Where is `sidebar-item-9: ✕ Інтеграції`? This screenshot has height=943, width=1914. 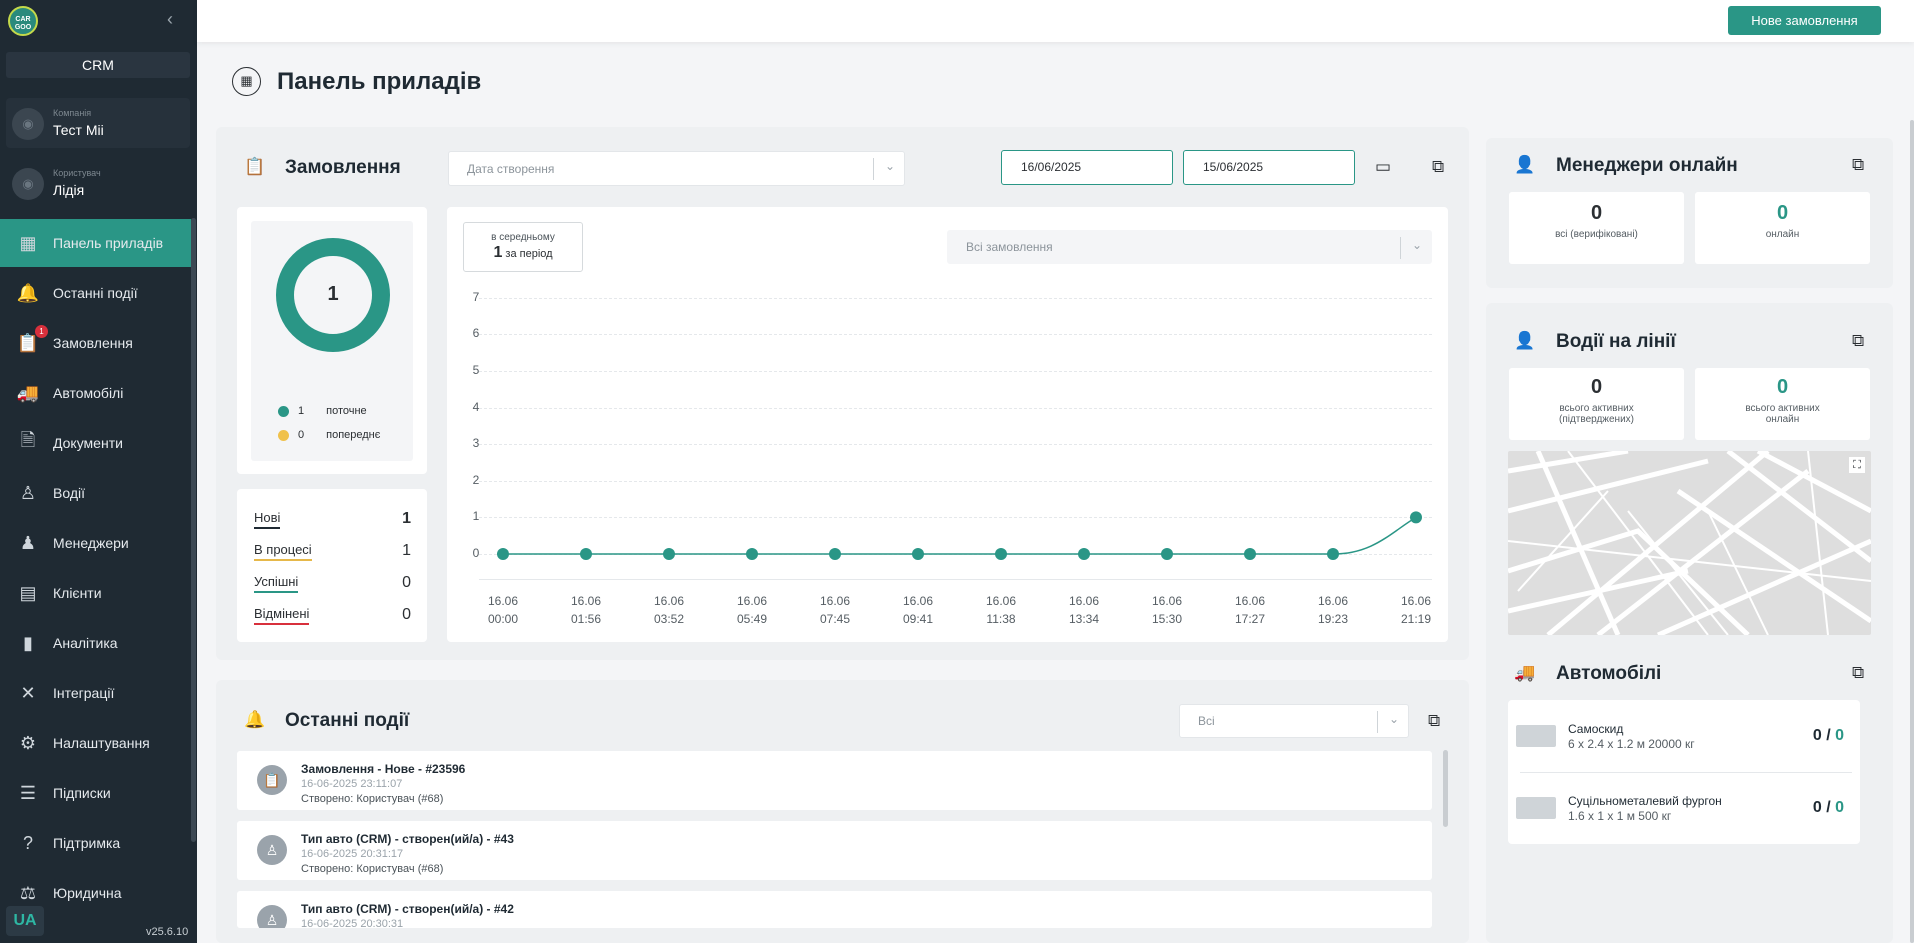 sidebar-item-9: ✕ Інтеграції is located at coordinates (95, 693).